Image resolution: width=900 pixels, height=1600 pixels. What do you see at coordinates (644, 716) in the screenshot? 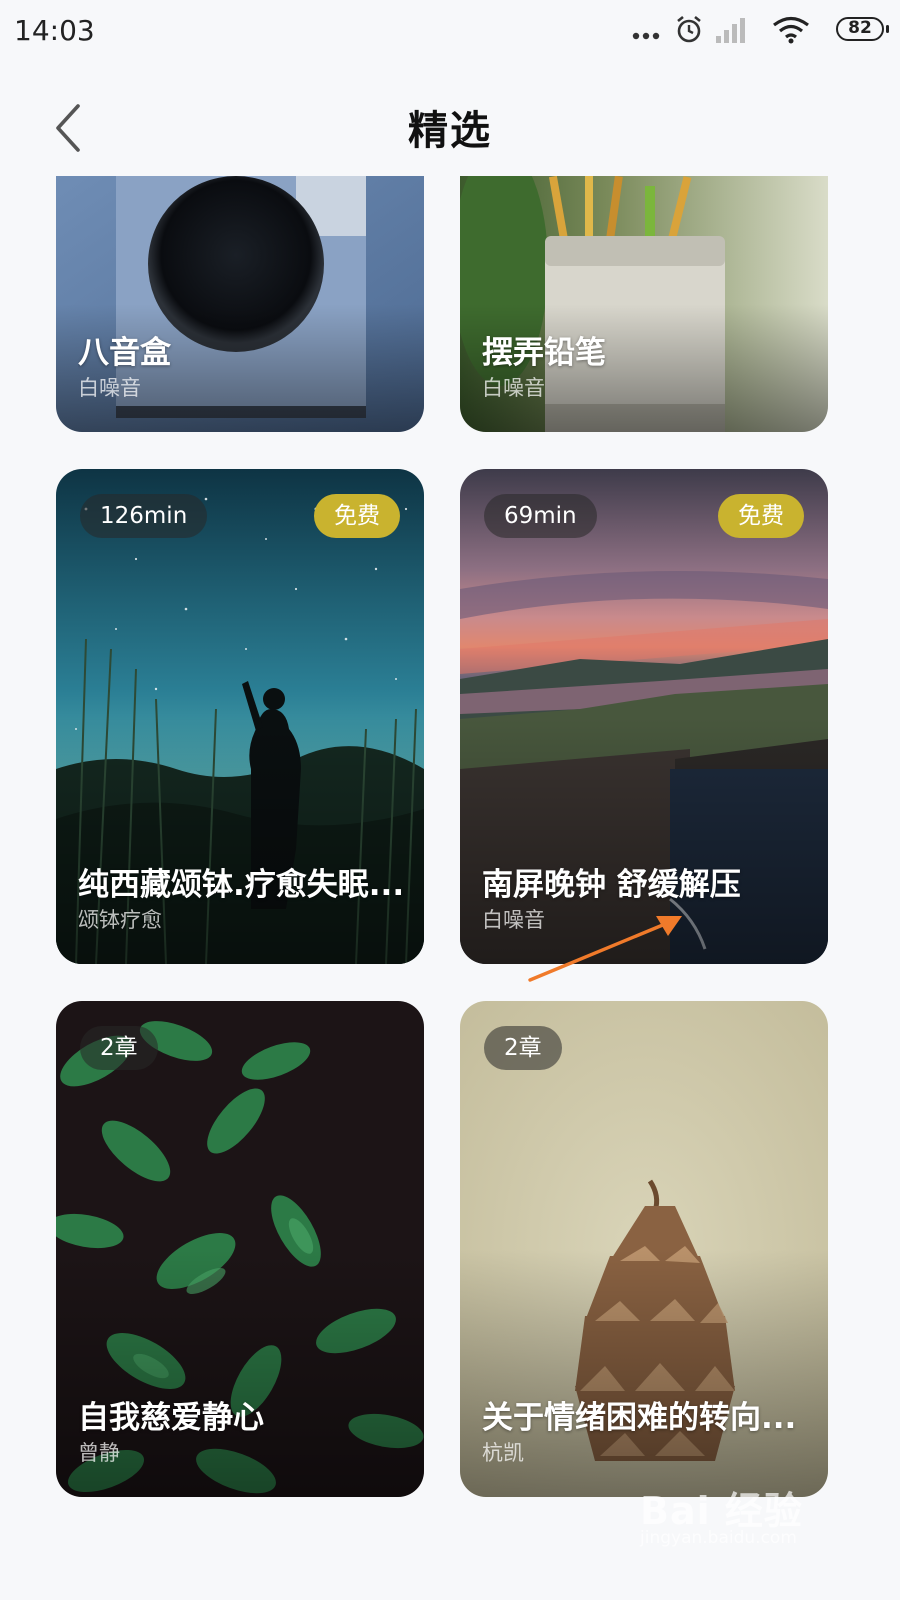
I see `card-evening-bell: 69min 免费 南屏晚钟 舒缓解压 白噪音` at bounding box center [644, 716].